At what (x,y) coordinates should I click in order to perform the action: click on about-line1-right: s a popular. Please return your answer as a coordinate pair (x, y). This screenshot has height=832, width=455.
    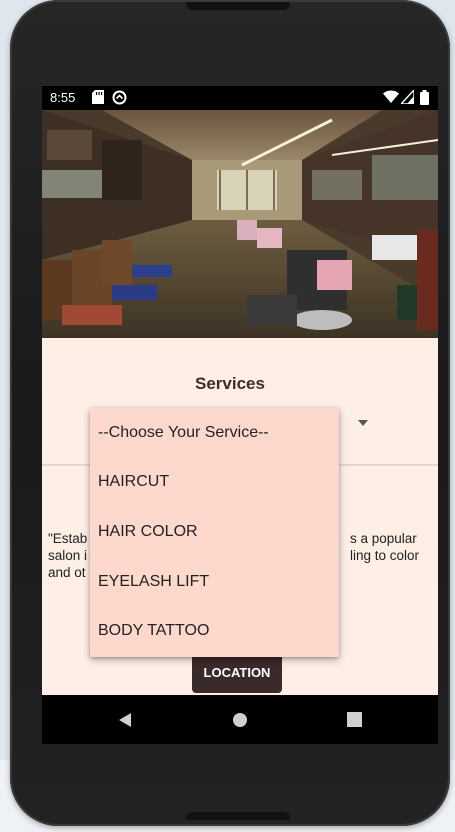
    Looking at the image, I should click on (383, 538).